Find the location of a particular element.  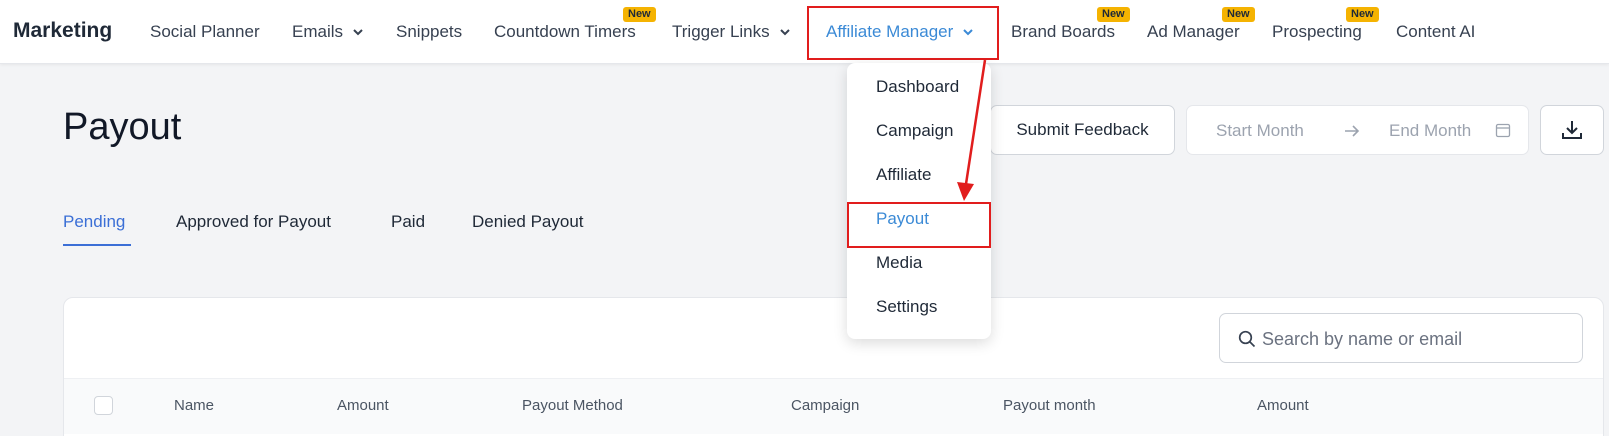

menu-item-affiliate: Affiliate is located at coordinates (903, 175).